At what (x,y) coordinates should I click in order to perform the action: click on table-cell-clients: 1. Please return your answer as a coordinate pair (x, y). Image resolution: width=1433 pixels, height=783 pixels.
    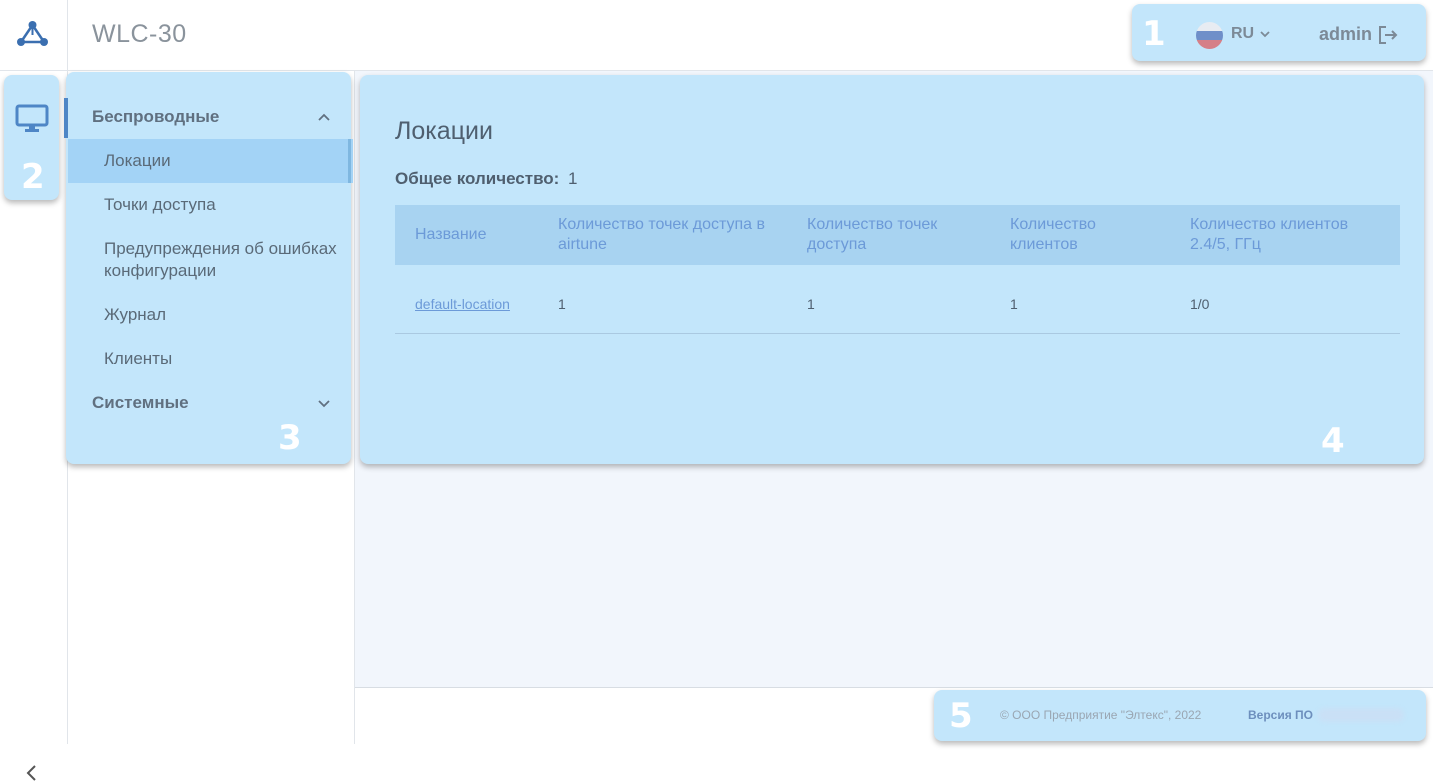
    Looking at the image, I should click on (1014, 304).